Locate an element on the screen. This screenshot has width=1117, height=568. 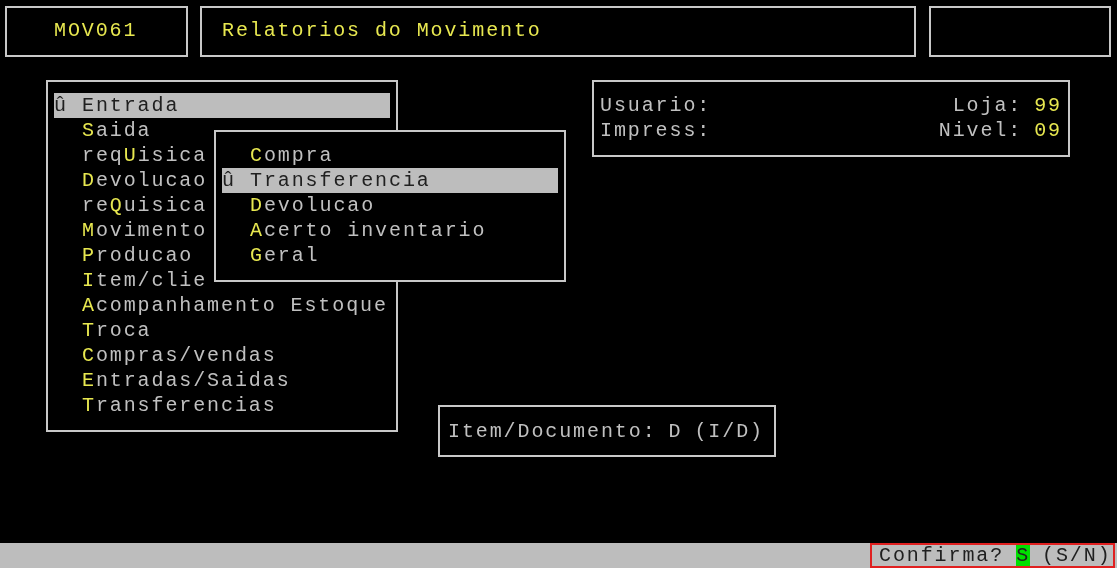
prompt-label: Confirma? is located at coordinates (942, 555).